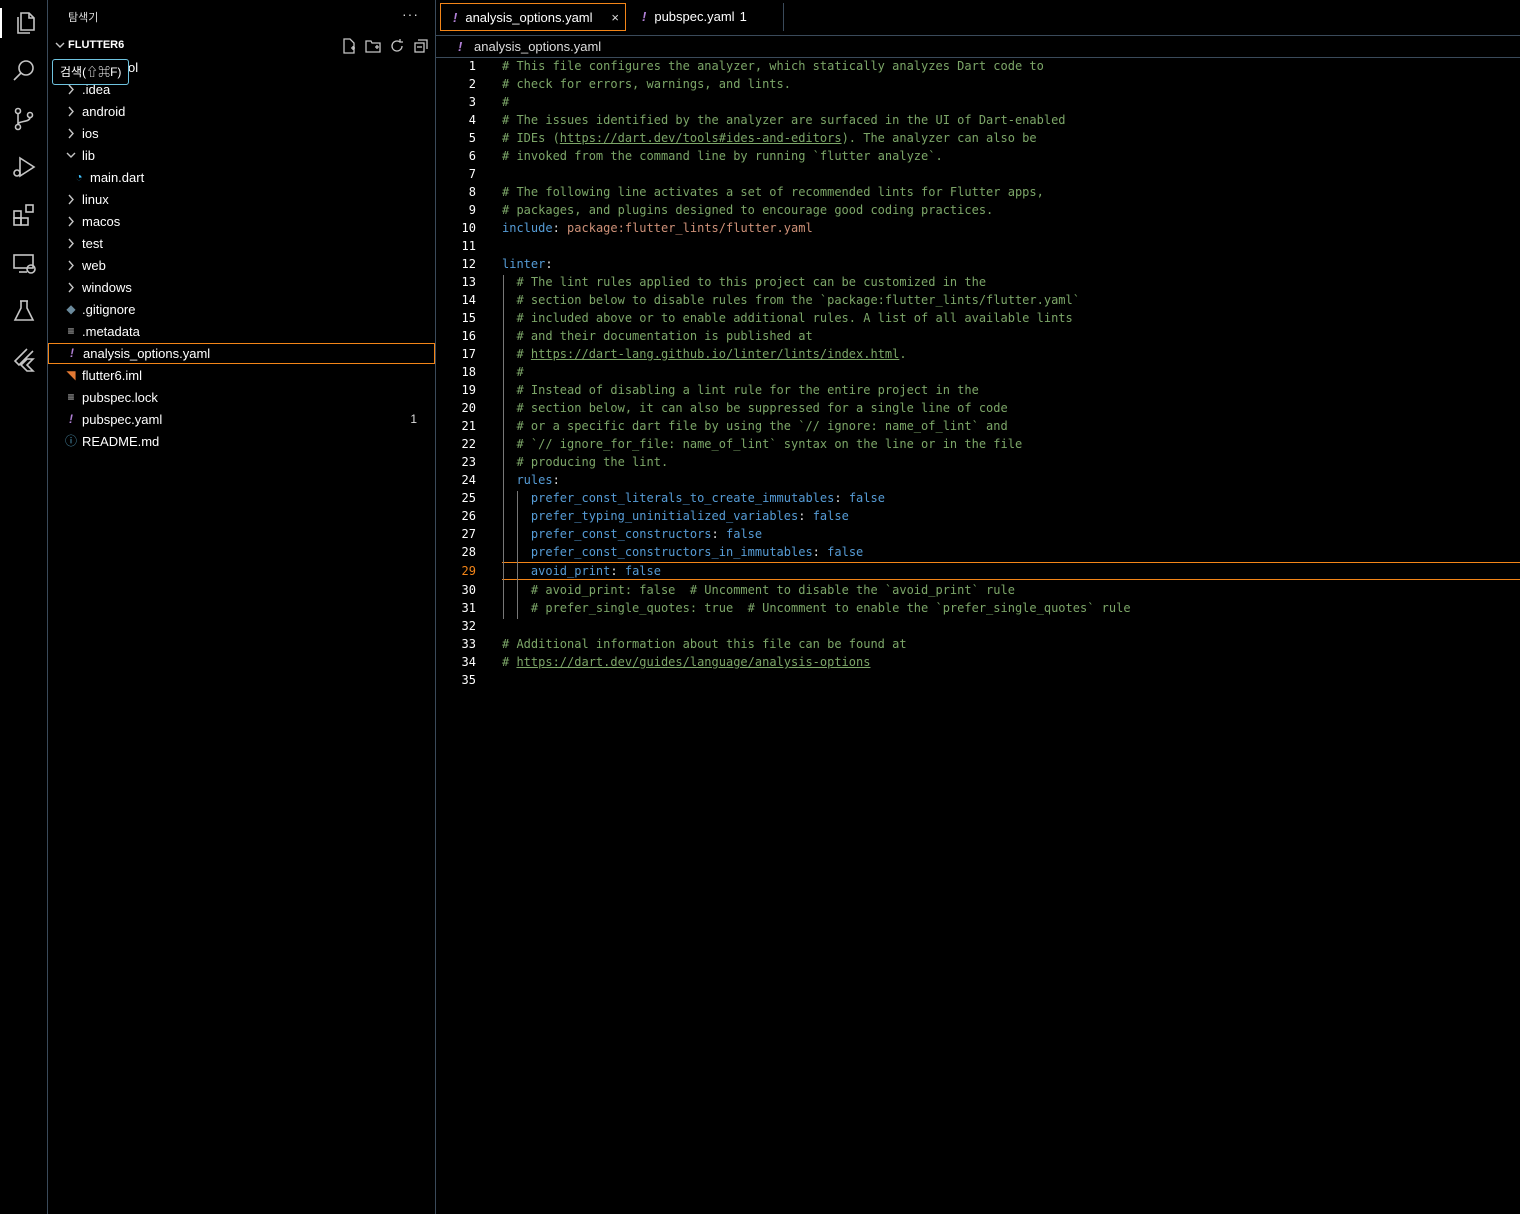 The height and width of the screenshot is (1214, 1520). What do you see at coordinates (24, 359) in the screenshot?
I see `flutter-icon` at bounding box center [24, 359].